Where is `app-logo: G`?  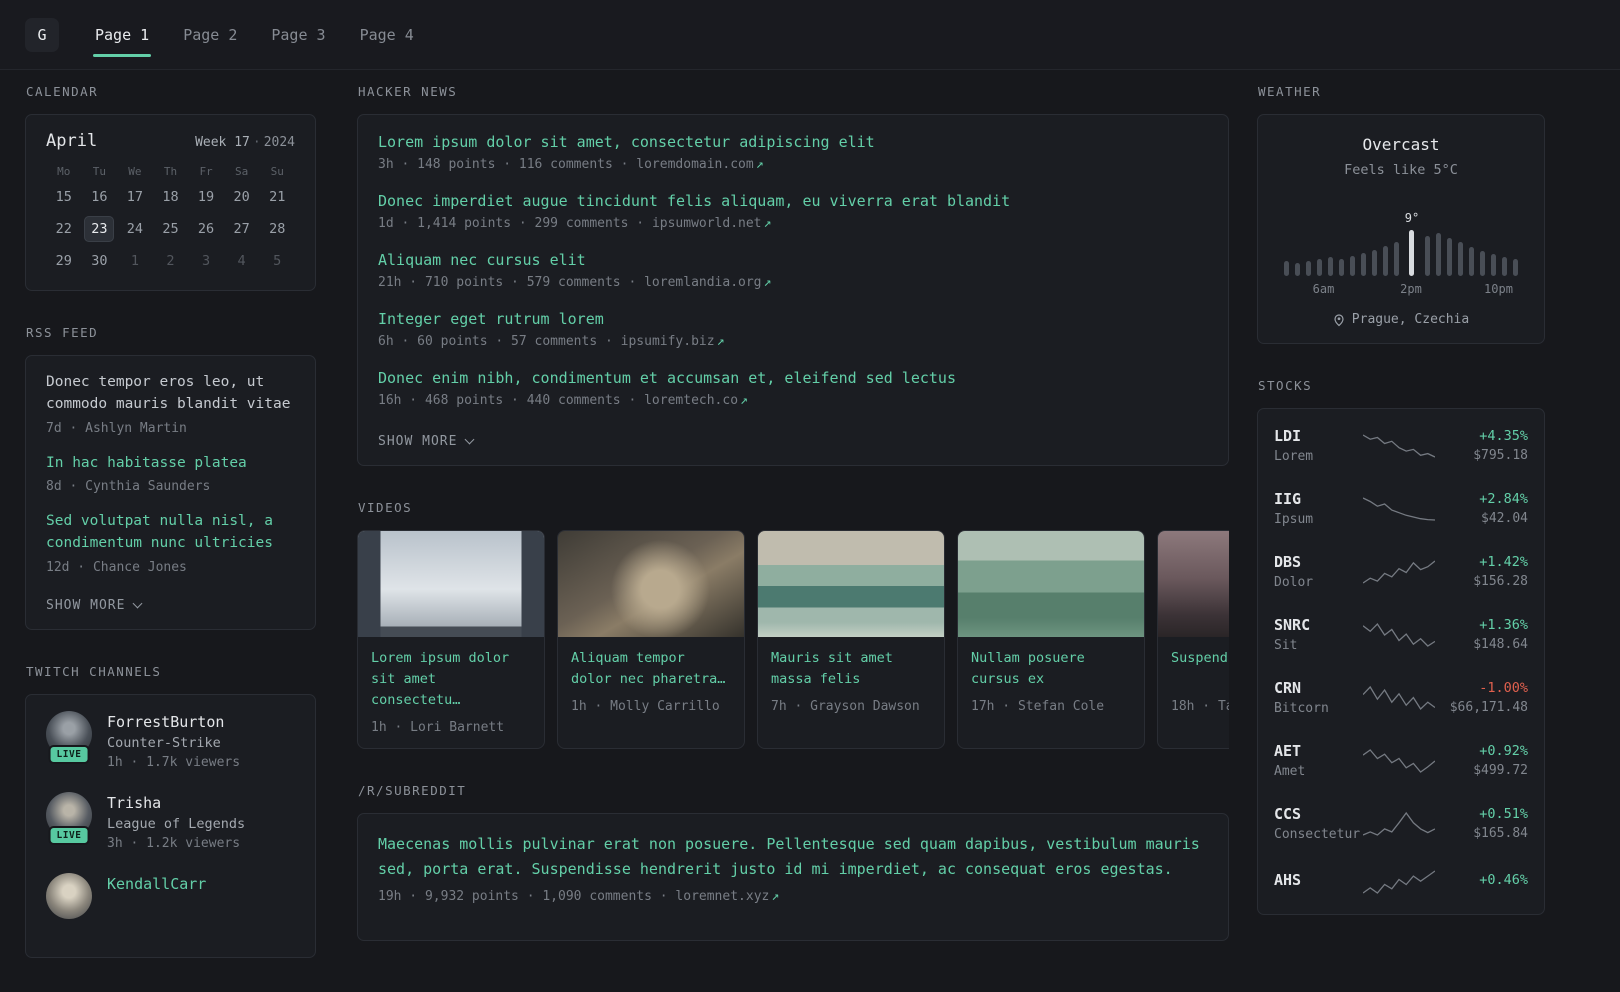
app-logo: G is located at coordinates (42, 34).